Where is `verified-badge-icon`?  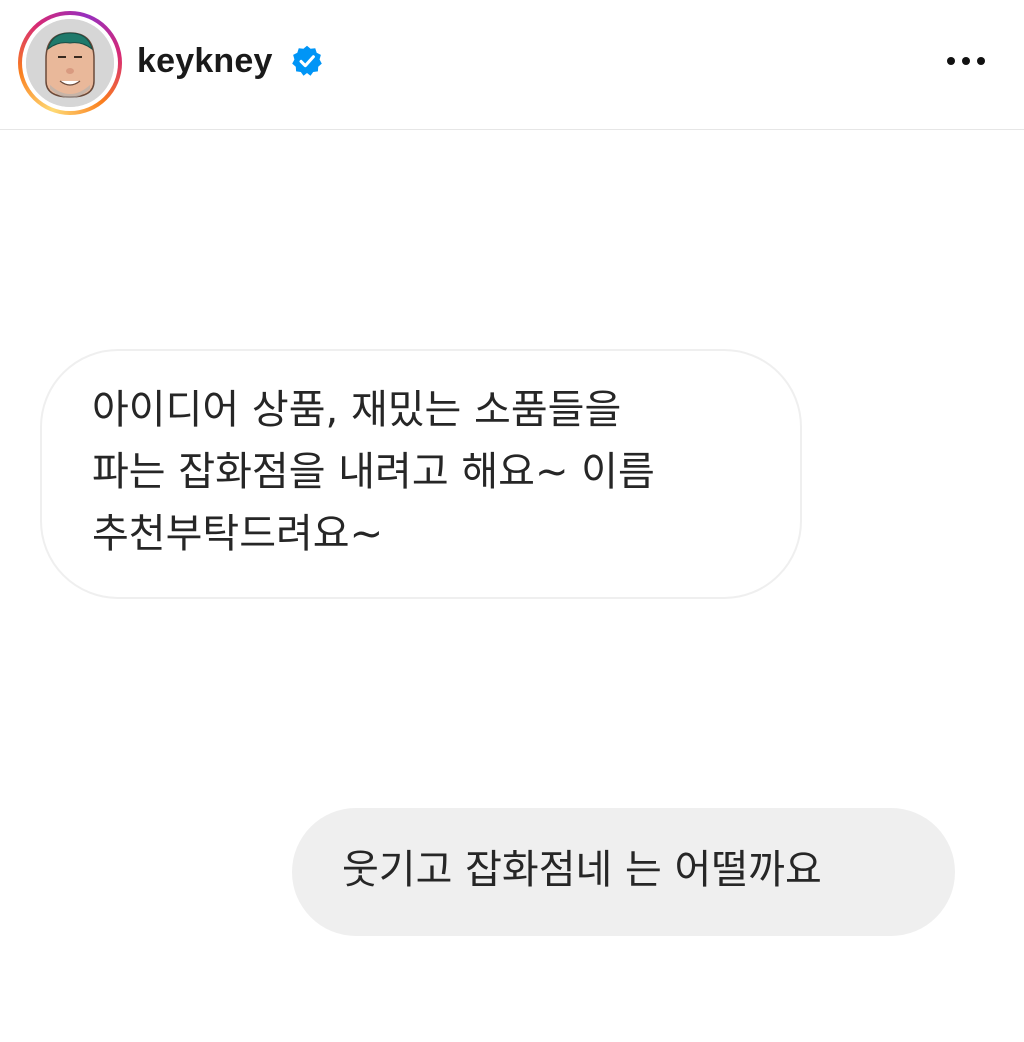
verified-badge-icon is located at coordinates (307, 60).